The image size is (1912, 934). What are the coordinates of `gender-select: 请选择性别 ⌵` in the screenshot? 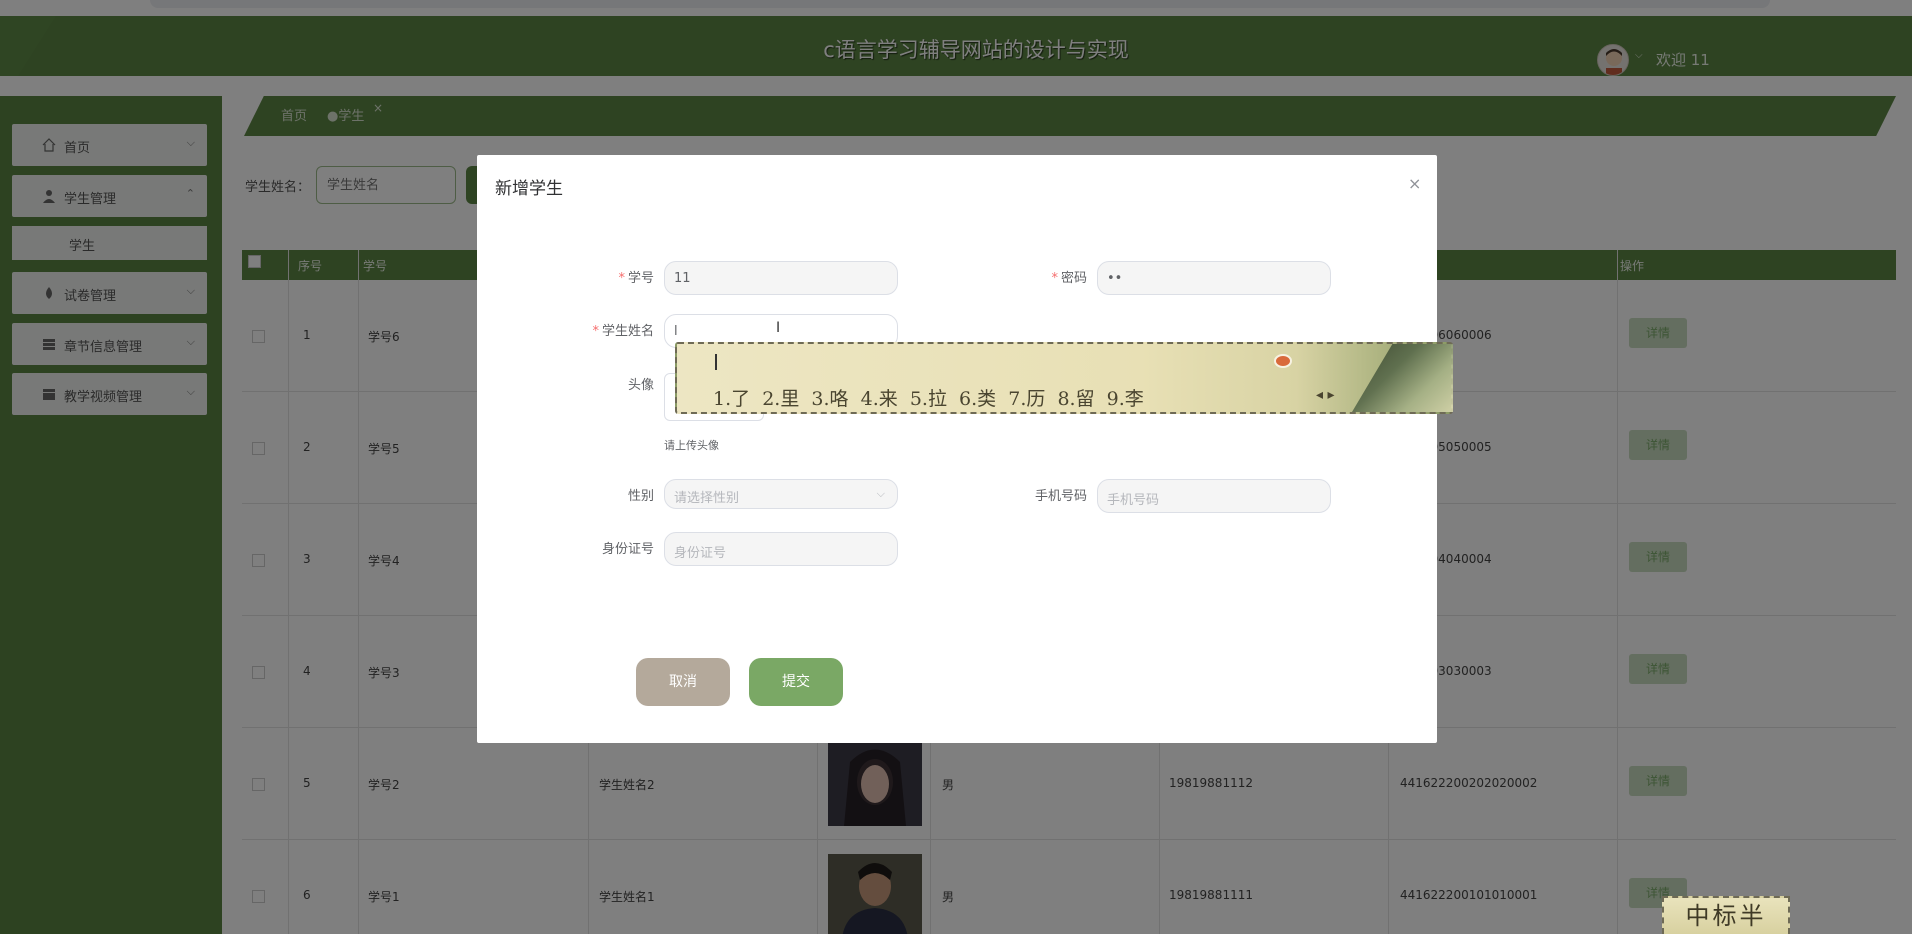 It's located at (781, 494).